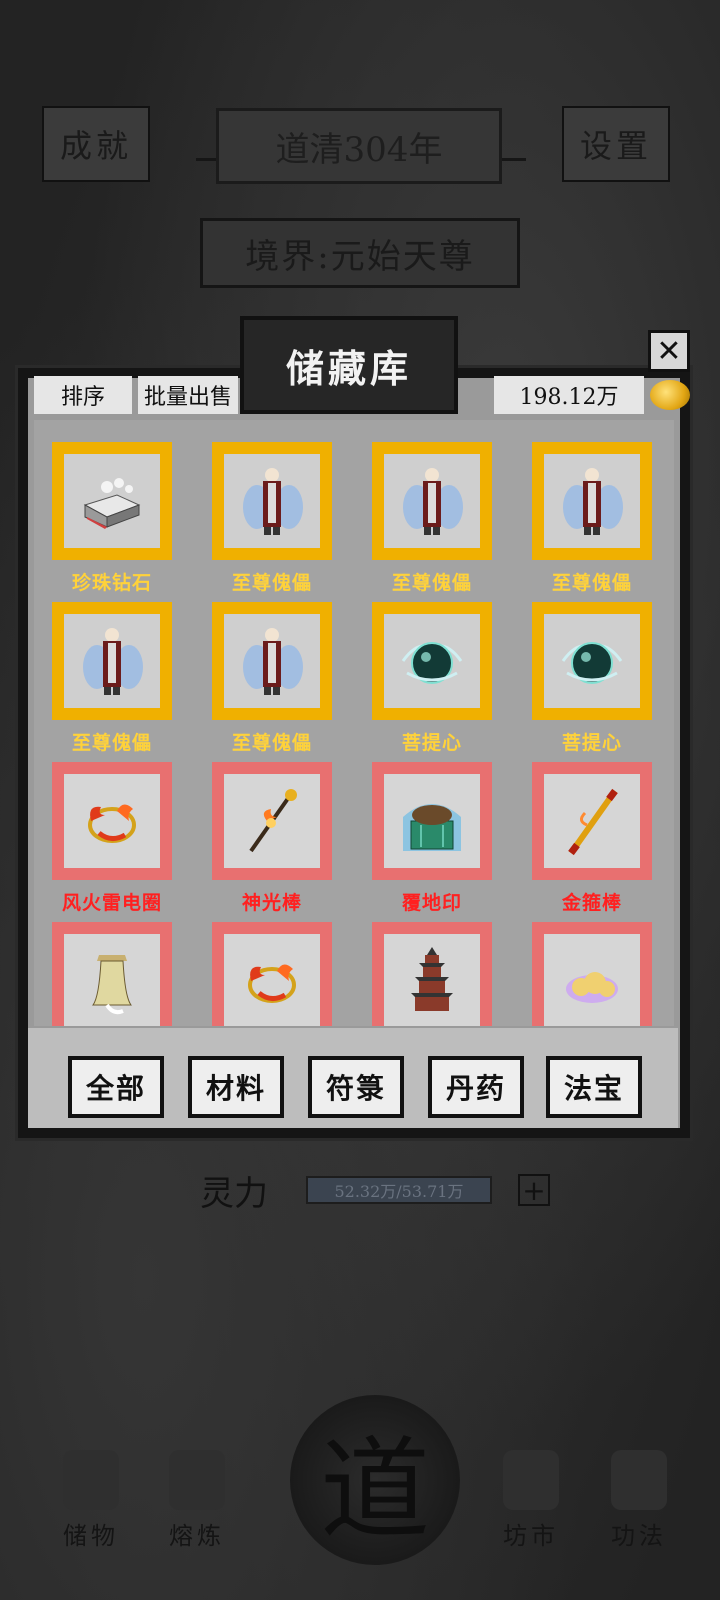  What do you see at coordinates (569, 395) in the screenshot?
I see `currency-amount: 198.12万` at bounding box center [569, 395].